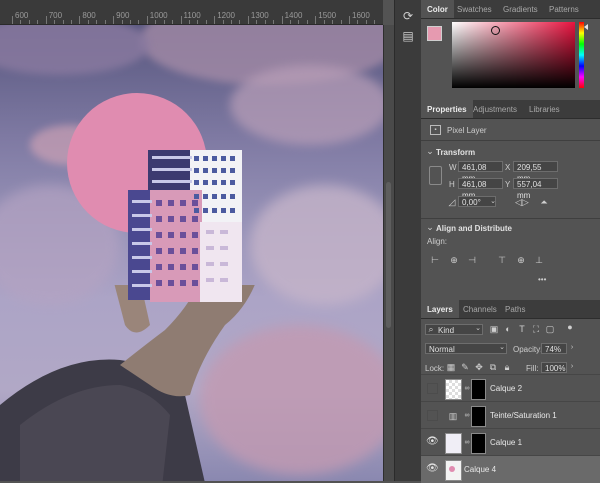  What do you see at coordinates (480, 166) in the screenshot?
I see `width-field: 461,08 mm` at bounding box center [480, 166].